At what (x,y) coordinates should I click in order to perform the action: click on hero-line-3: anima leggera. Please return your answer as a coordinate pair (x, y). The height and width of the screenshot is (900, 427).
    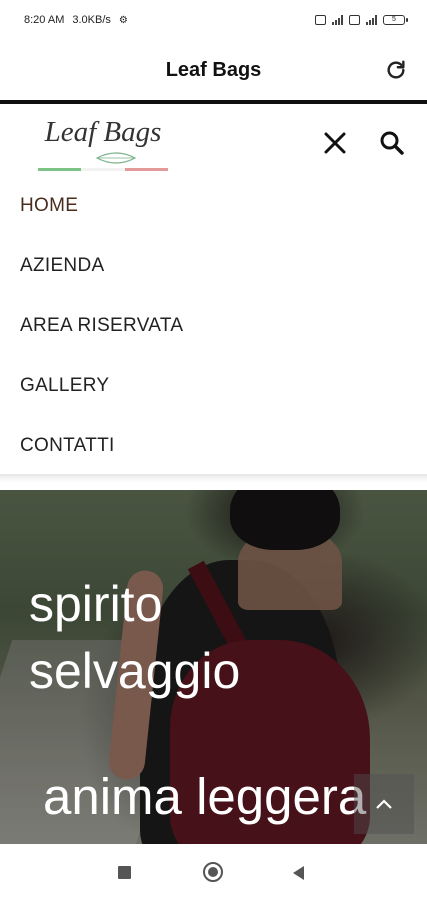
    Looking at the image, I should click on (205, 796).